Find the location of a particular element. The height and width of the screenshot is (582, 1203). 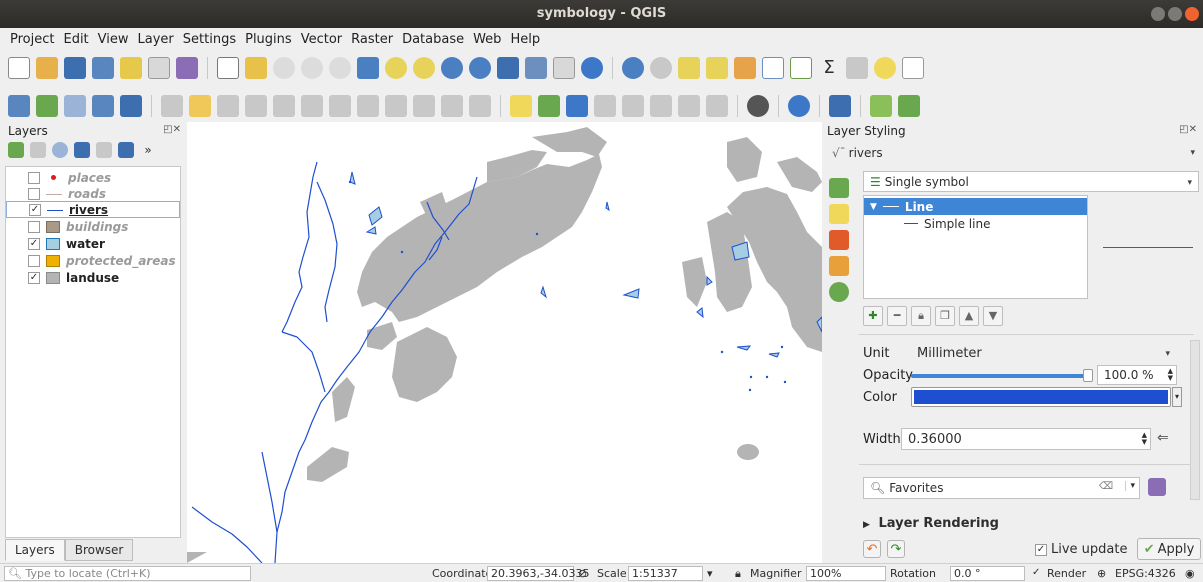

highlight-labels-icon is located at coordinates (605, 106).